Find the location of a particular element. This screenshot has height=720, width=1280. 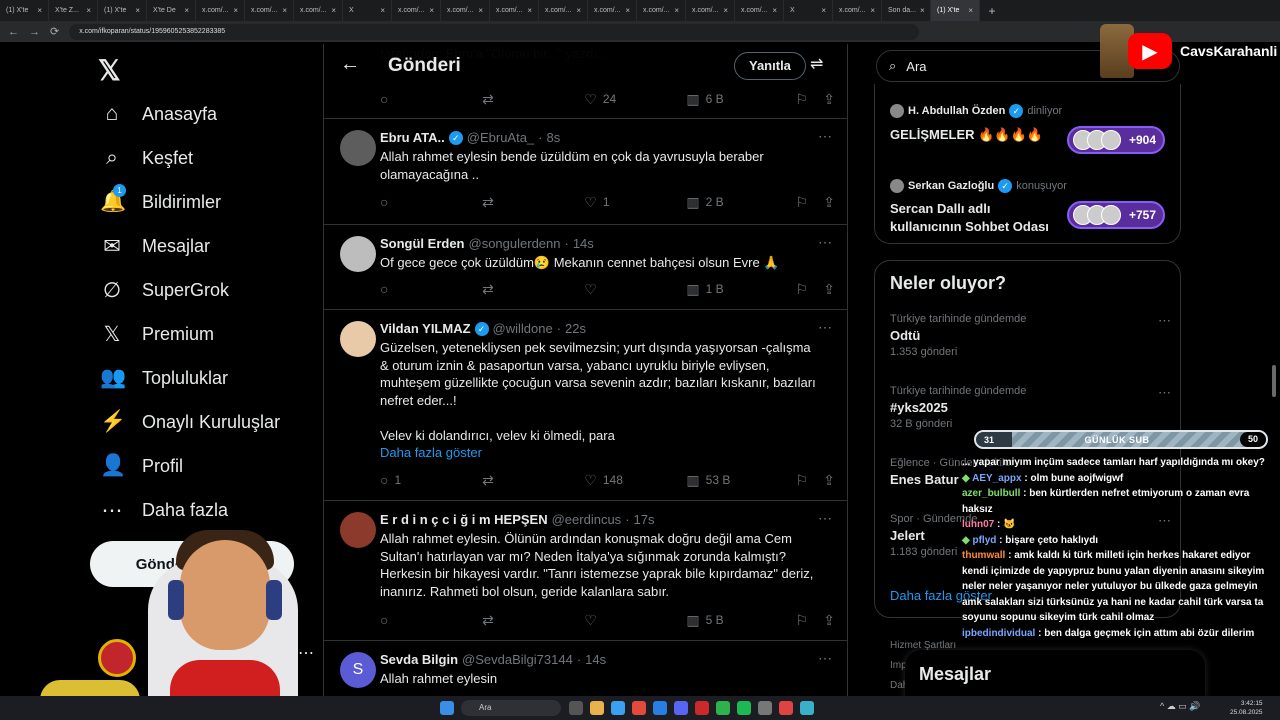

author-name: Sevda Bilgin is located at coordinates (419, 659).